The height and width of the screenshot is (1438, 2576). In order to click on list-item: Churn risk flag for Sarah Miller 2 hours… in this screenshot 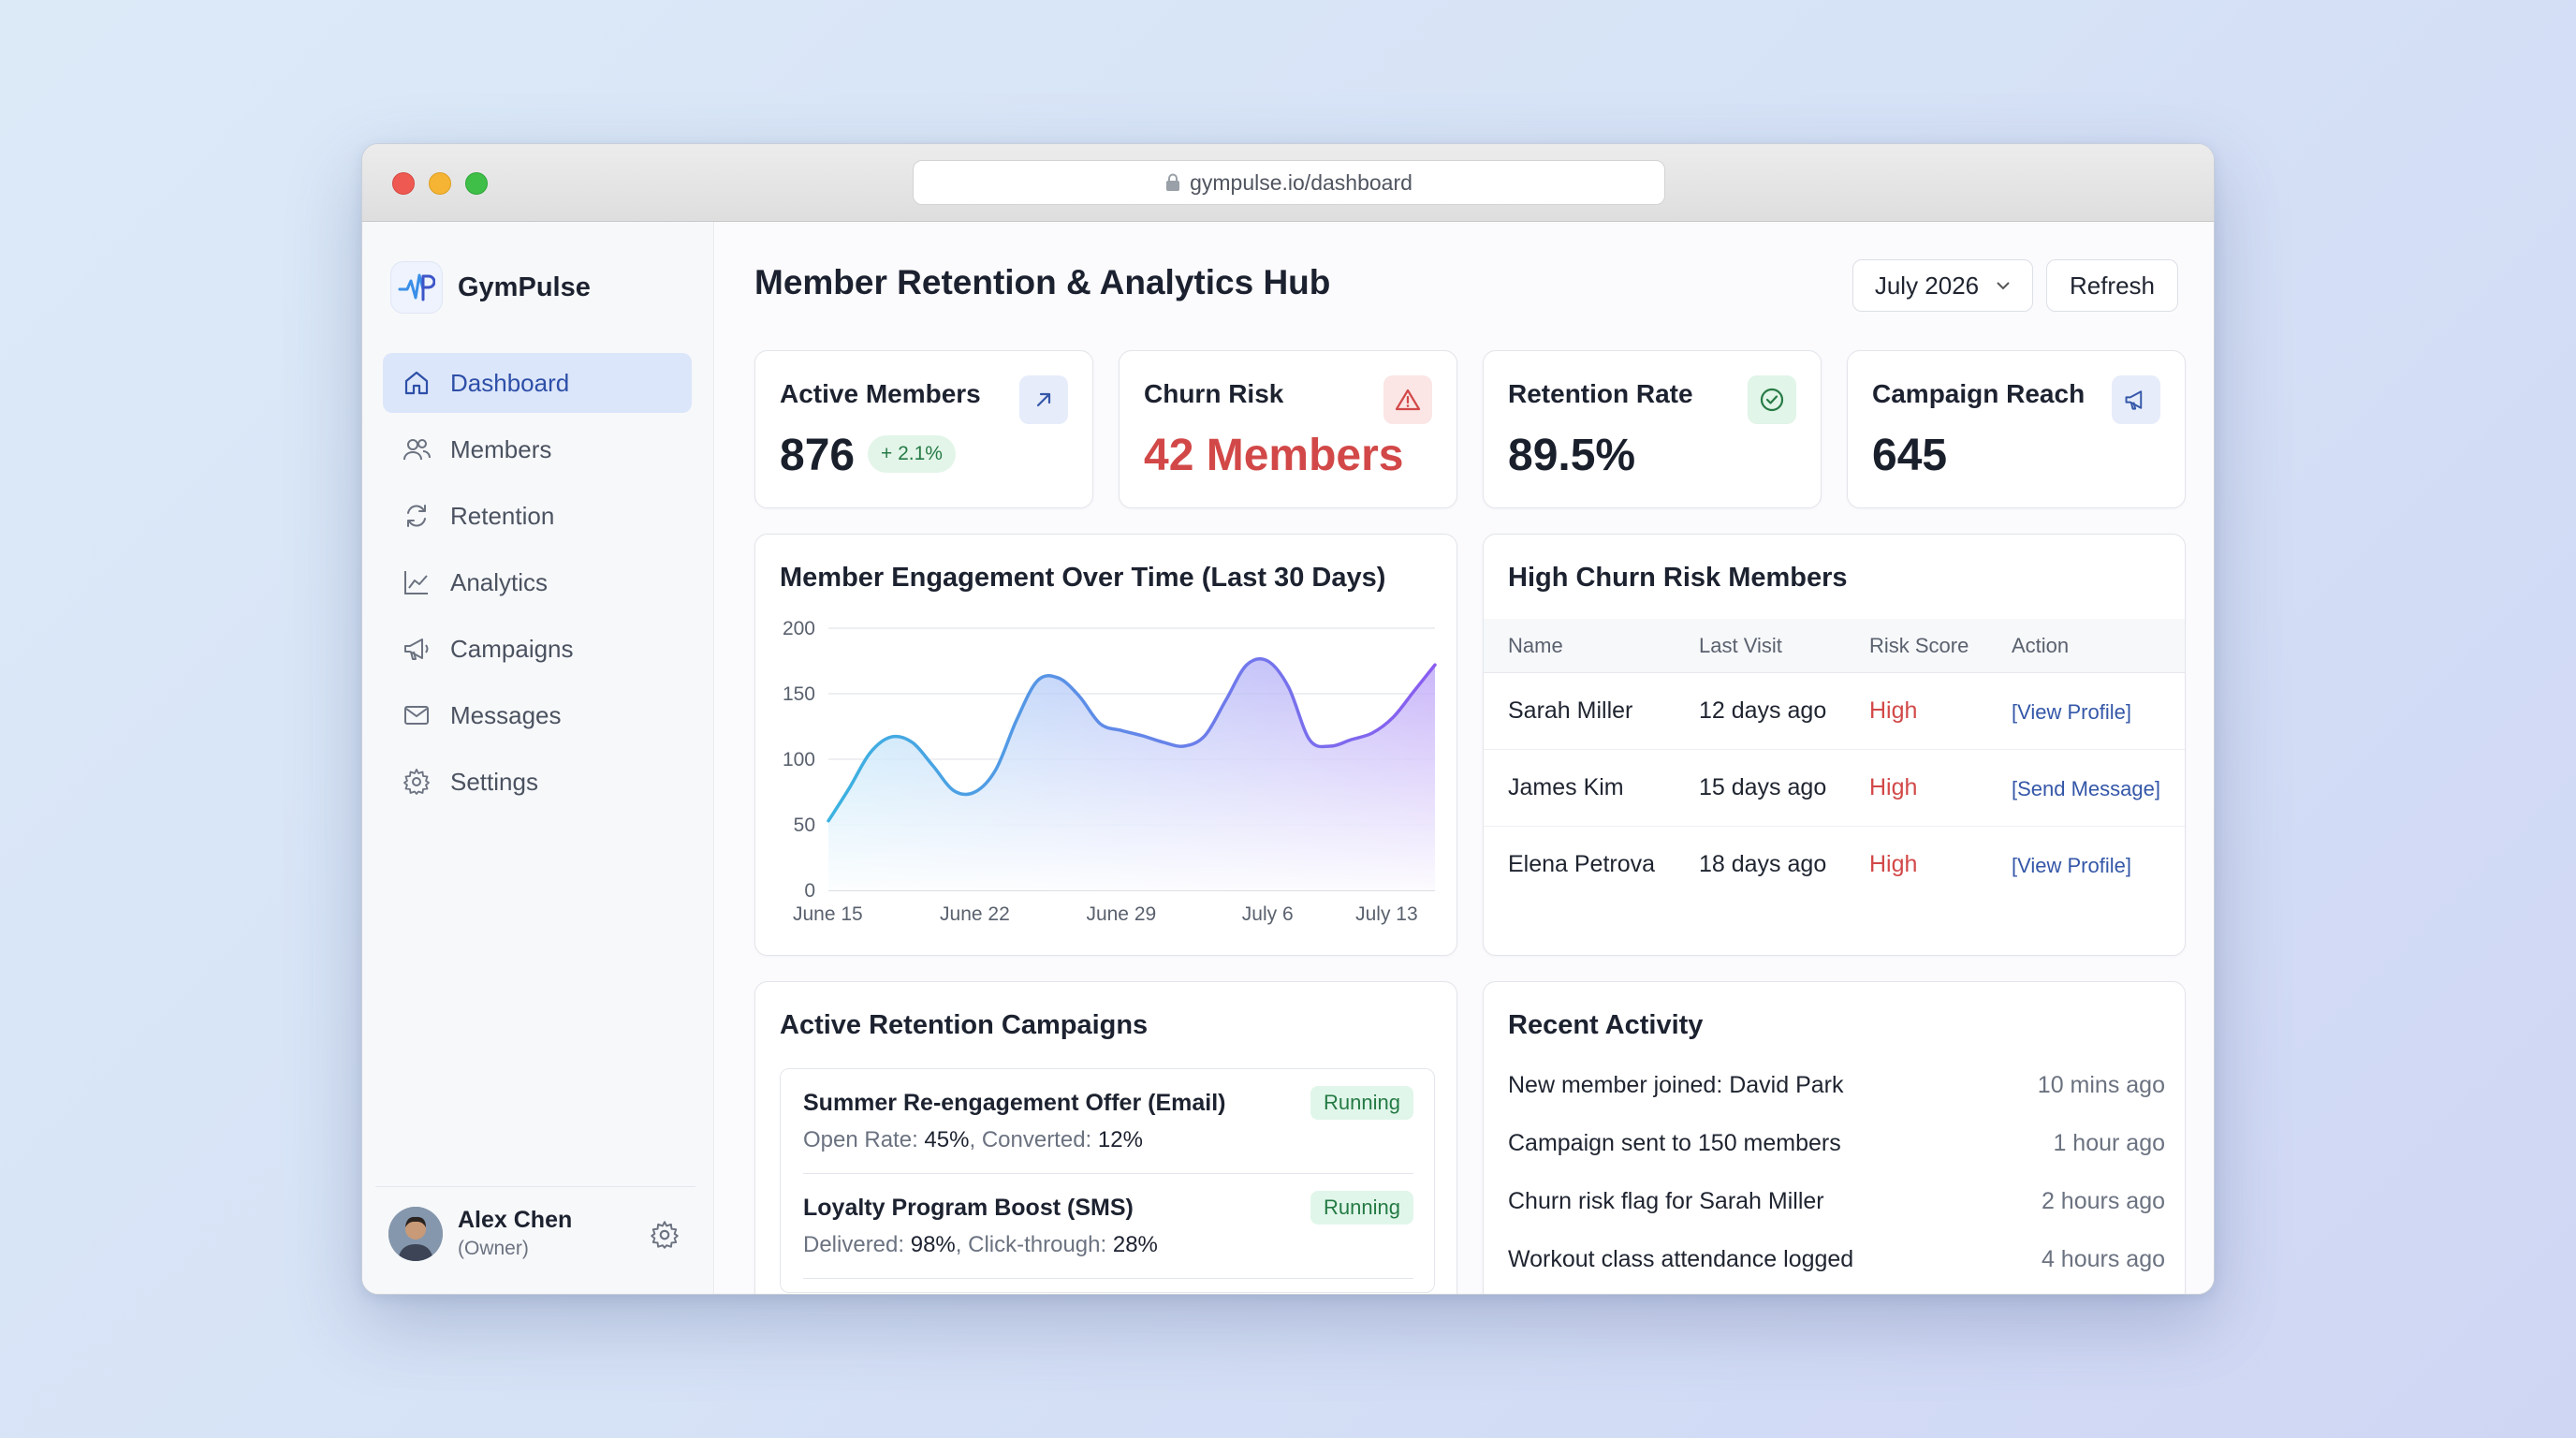, I will do `click(1836, 1206)`.